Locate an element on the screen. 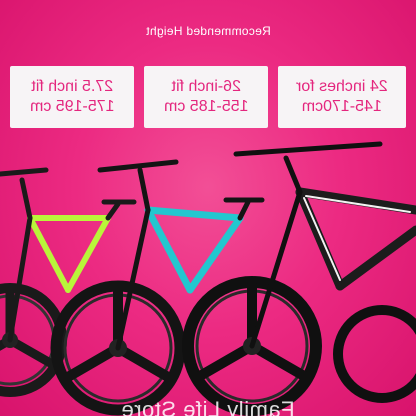 Image resolution: width=416 pixels, height=416 pixels. size-card-26: 26-inch fit 155-185 cm is located at coordinates (206, 97).